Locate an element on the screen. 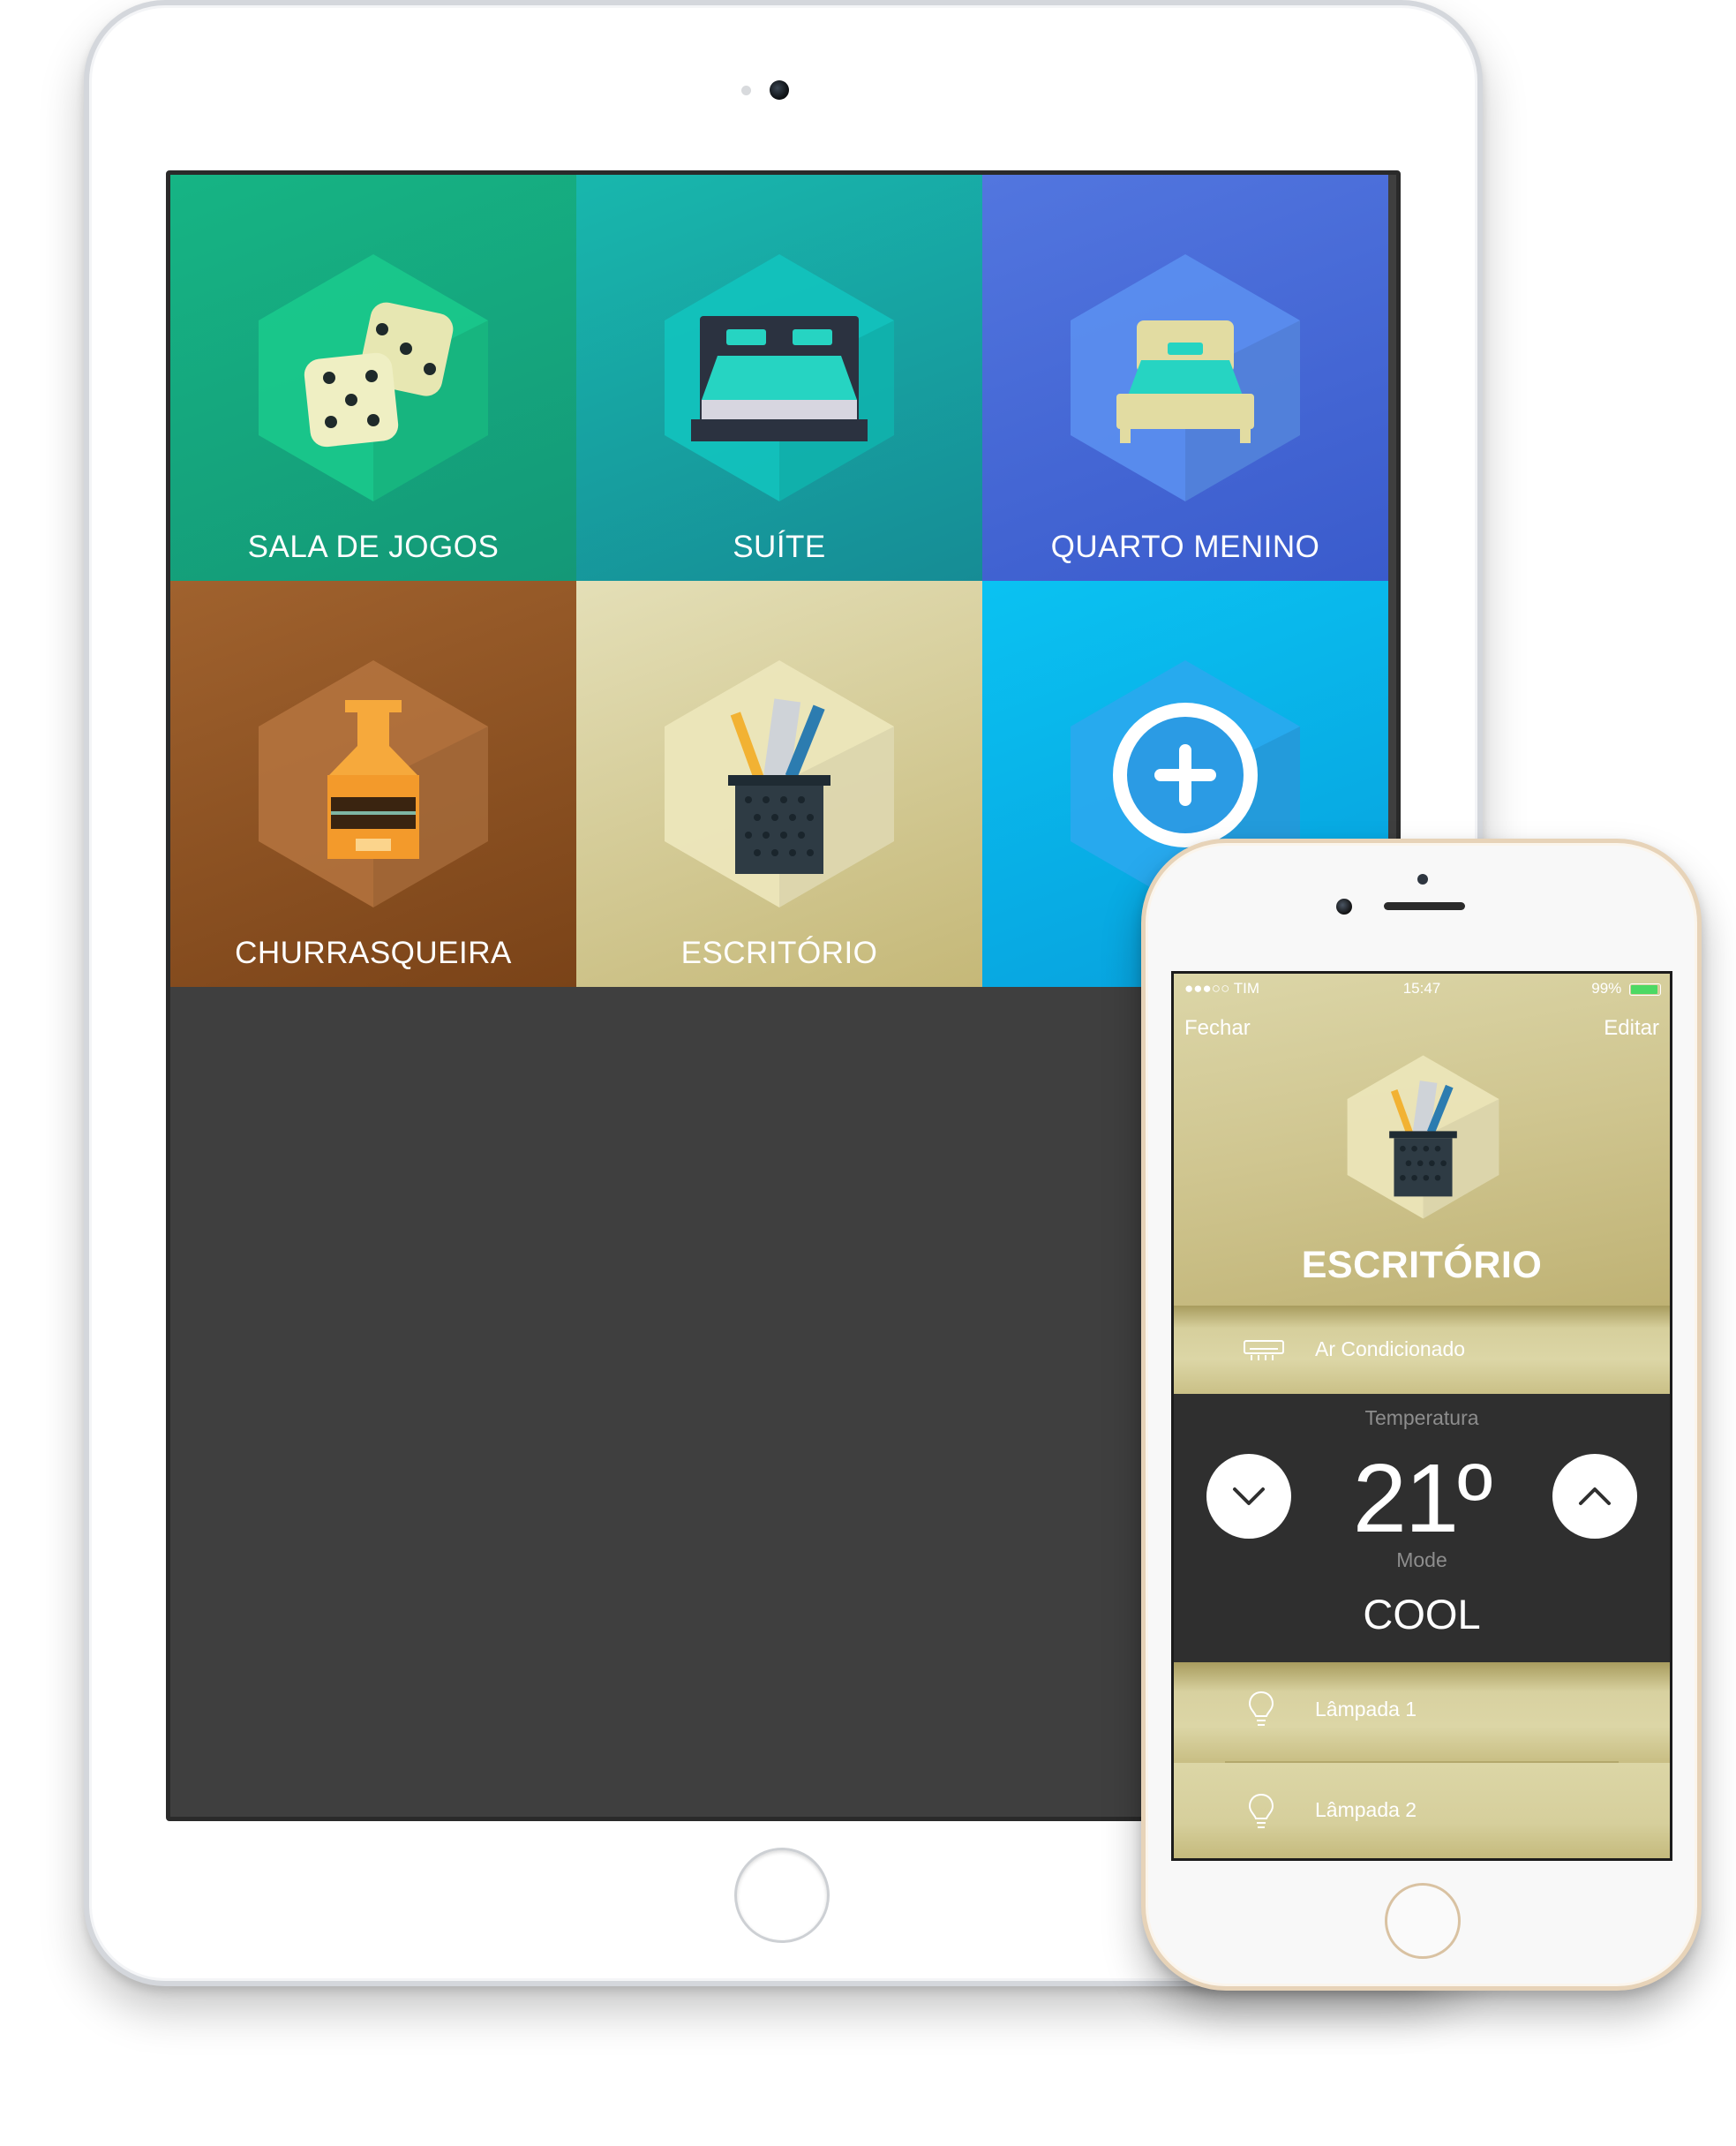 The height and width of the screenshot is (2146, 1736). single-bed-icon is located at coordinates (1185, 377).